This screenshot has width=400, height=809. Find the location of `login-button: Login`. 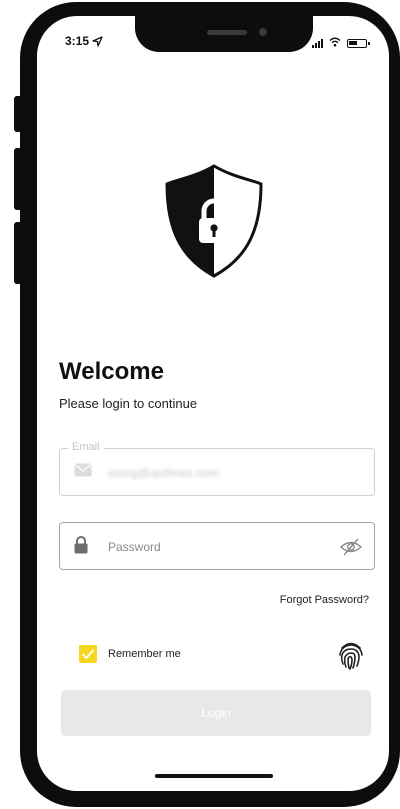

login-button: Login is located at coordinates (216, 713).